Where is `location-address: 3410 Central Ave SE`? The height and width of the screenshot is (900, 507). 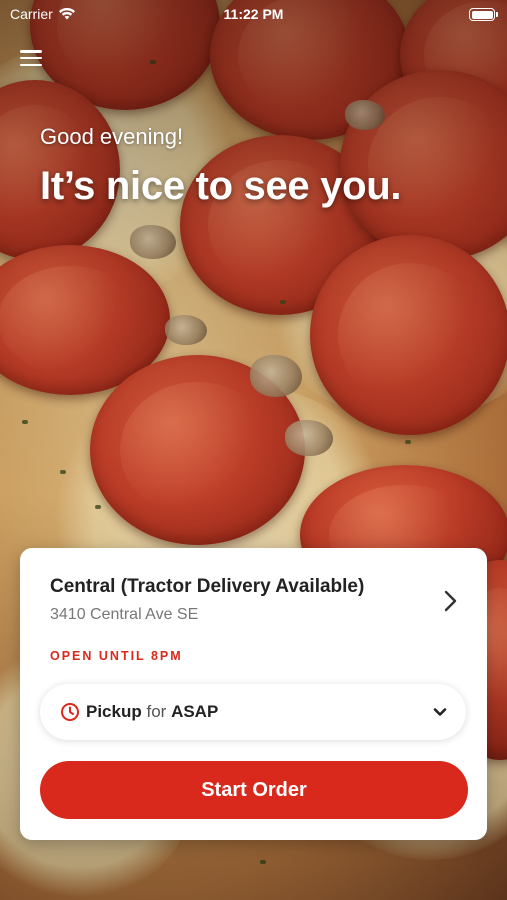 location-address: 3410 Central Ave SE is located at coordinates (124, 614).